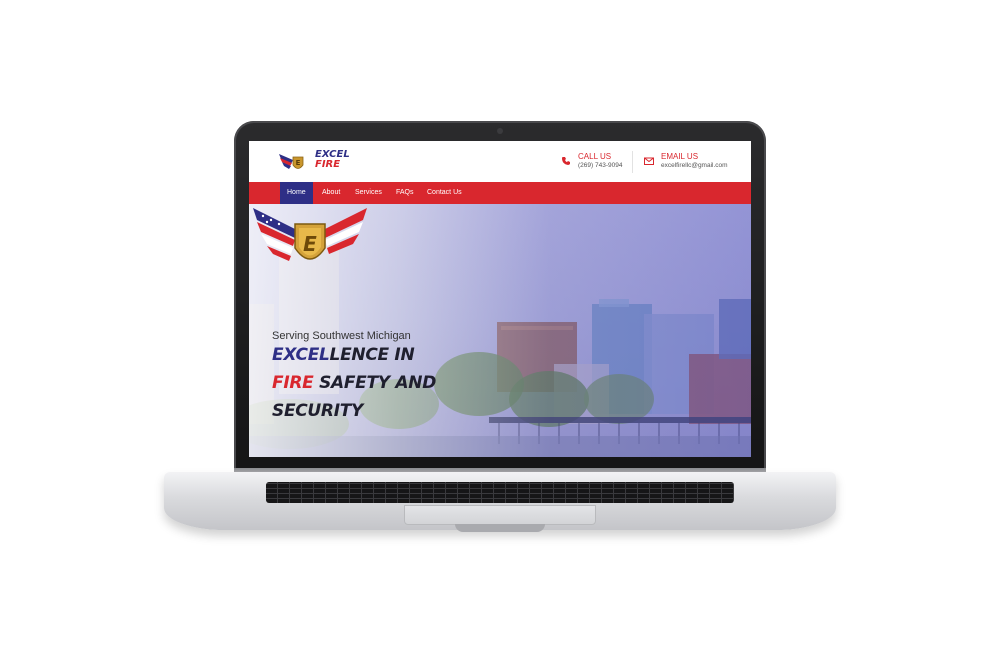  I want to click on nav-contact-us: Contact Us, so click(444, 193).